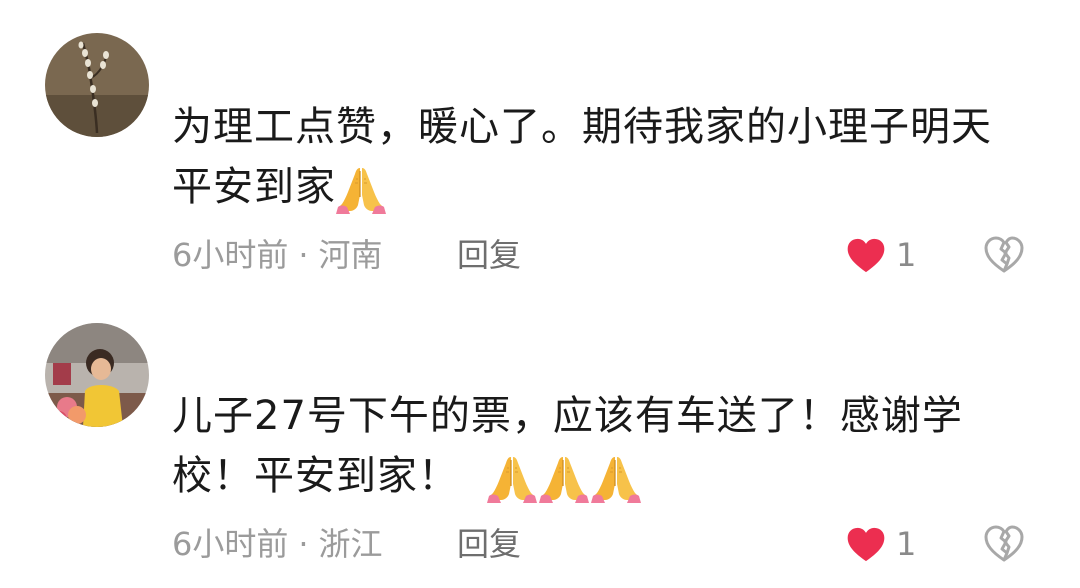  I want to click on comment-body: 为理工点赞，暖心了。期待我家的小理子明天平安到家, so click(582, 157).